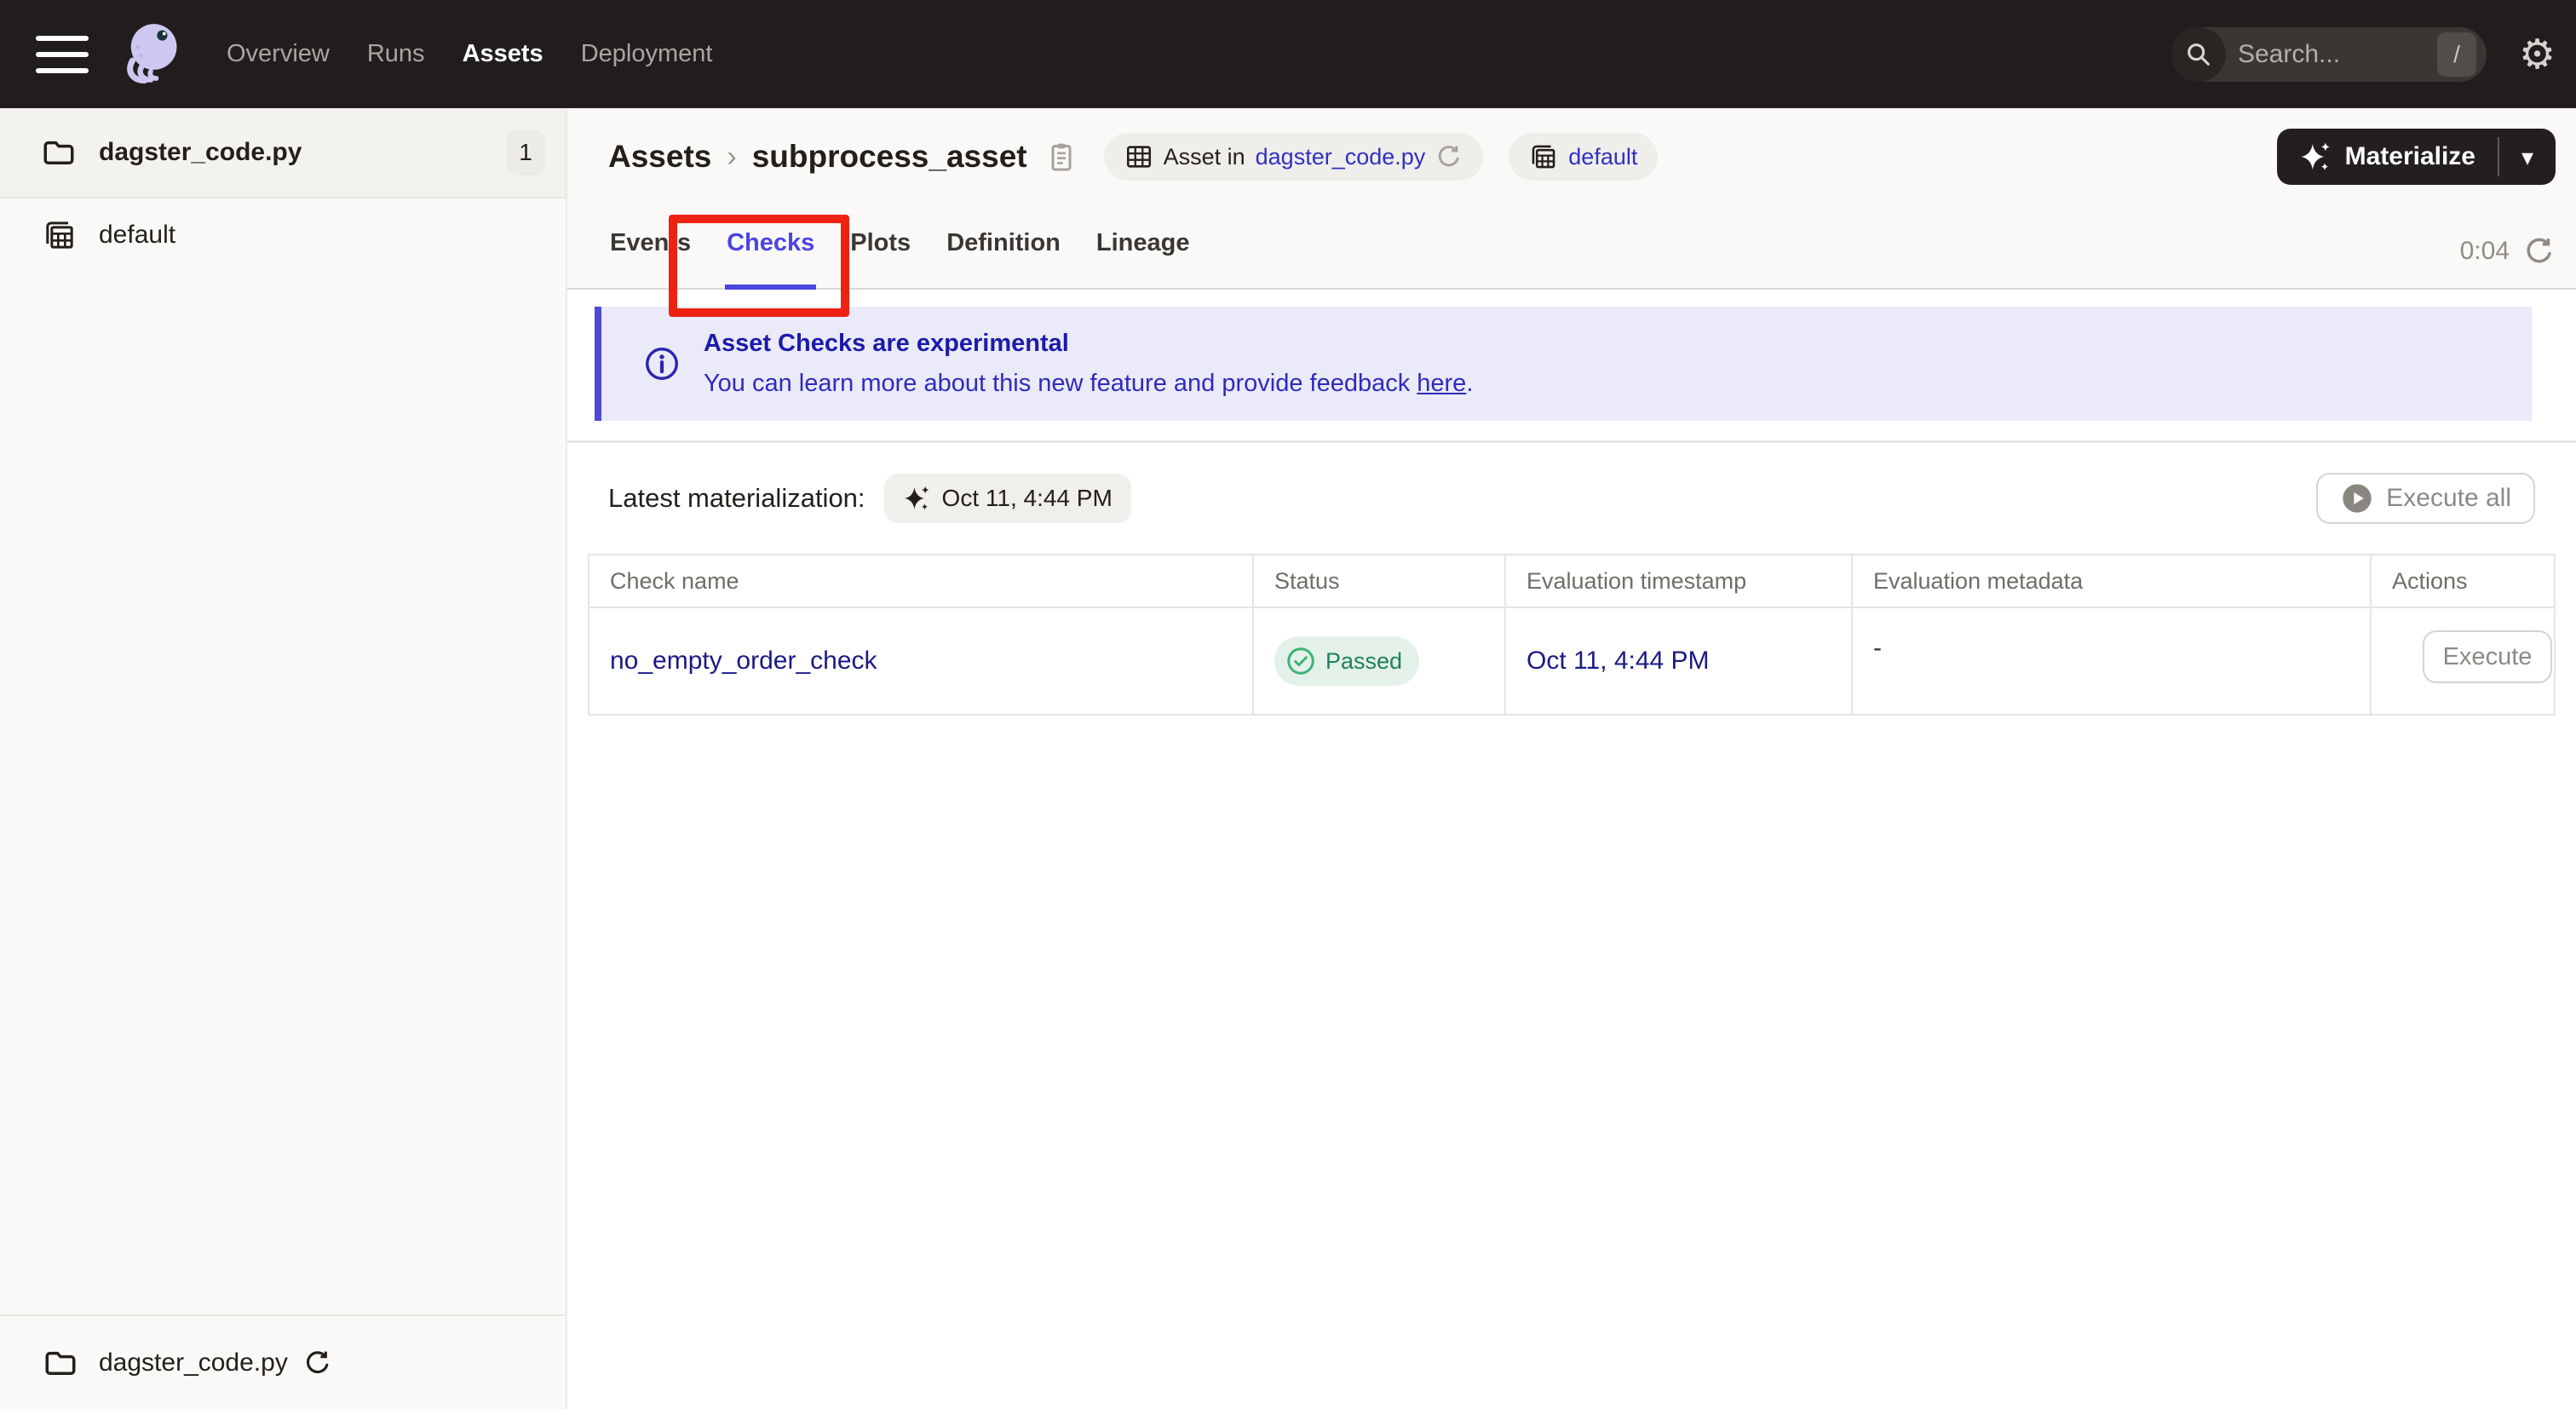  Describe the element at coordinates (922, 581) in the screenshot. I see `column-header-check-name: Check name` at that location.